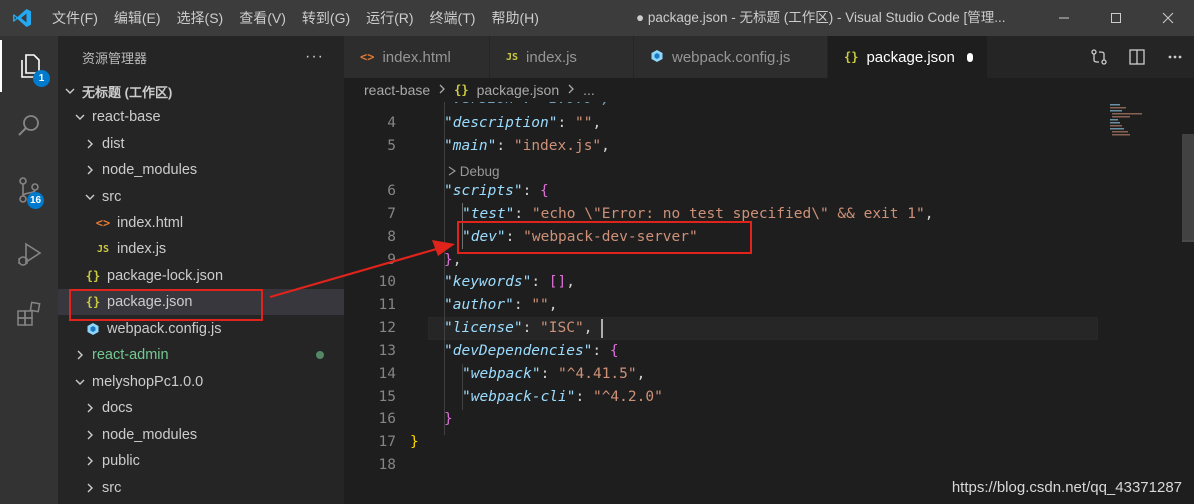 Image resolution: width=1194 pixels, height=504 pixels. I want to click on extensions-activity, so click(29, 314).